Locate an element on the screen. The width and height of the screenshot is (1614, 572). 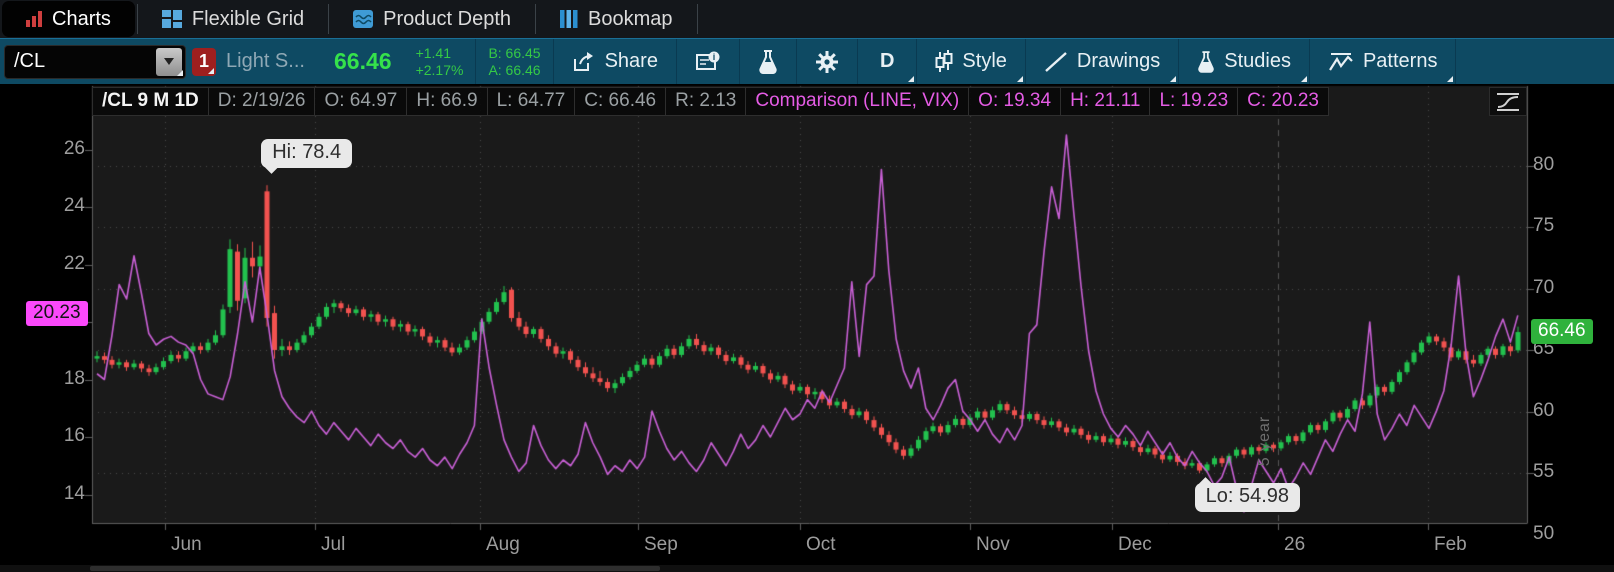
studies-flask-icon is located at coordinates (1206, 61).